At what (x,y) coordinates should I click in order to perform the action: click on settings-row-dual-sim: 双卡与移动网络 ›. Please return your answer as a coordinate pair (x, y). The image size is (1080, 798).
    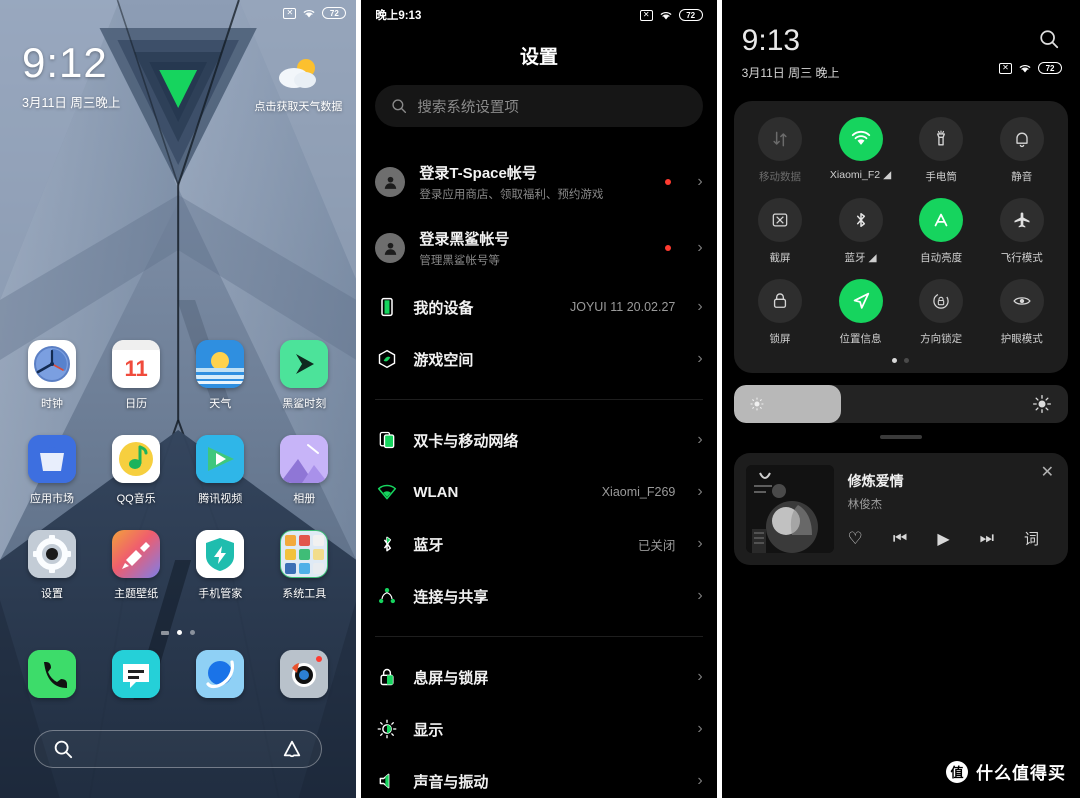
    Looking at the image, I should click on (538, 440).